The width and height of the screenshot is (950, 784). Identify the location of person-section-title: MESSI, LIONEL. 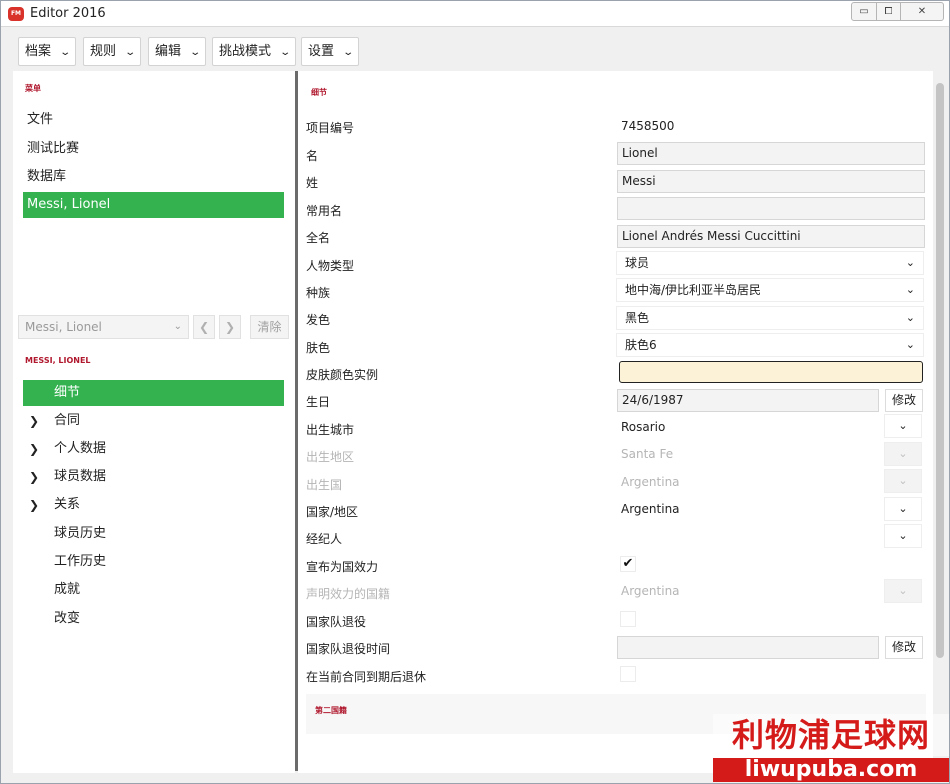
(58, 360).